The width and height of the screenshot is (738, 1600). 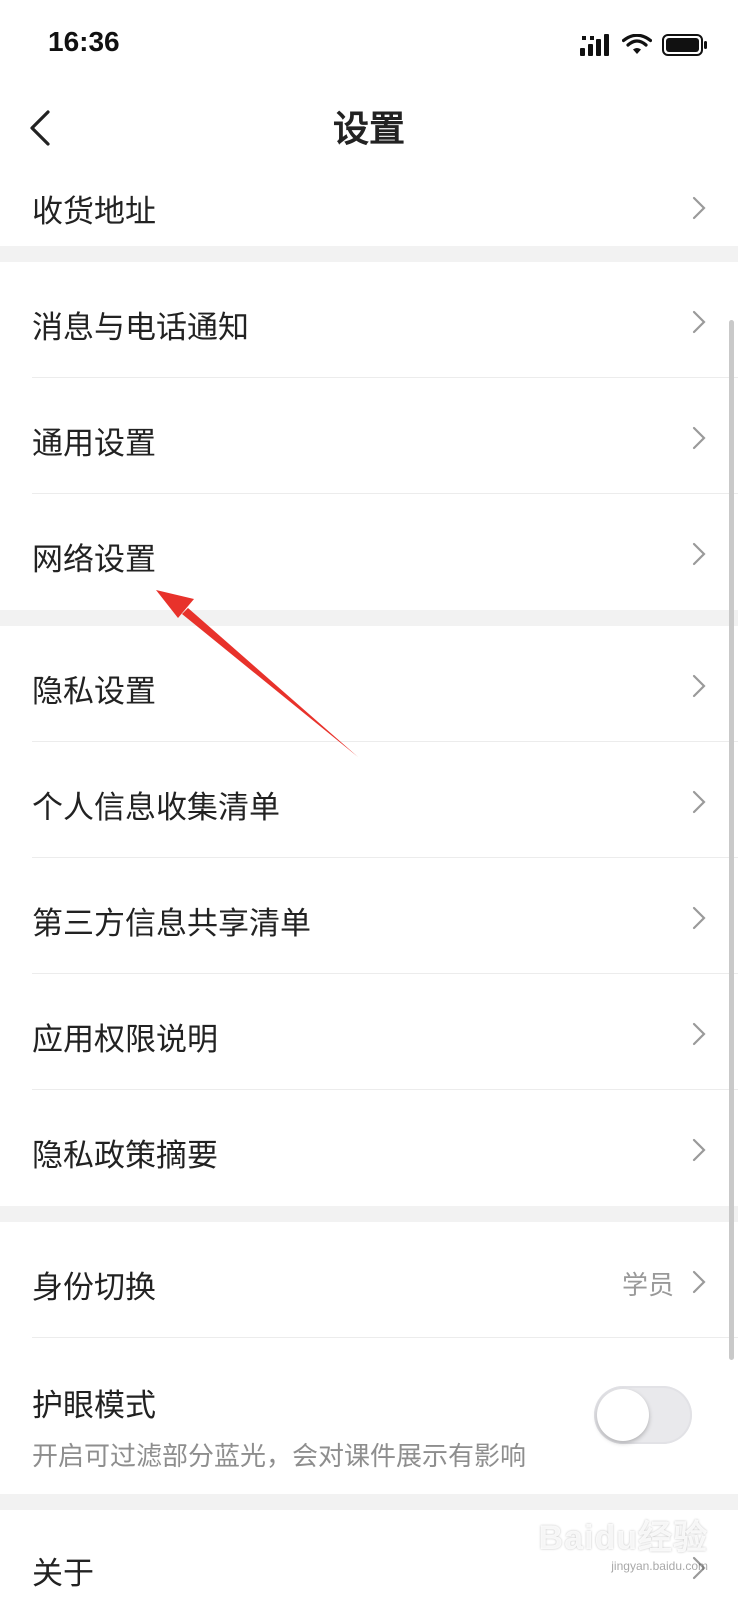 I want to click on row-personal-info: 个人信息收集清单, so click(x=369, y=800).